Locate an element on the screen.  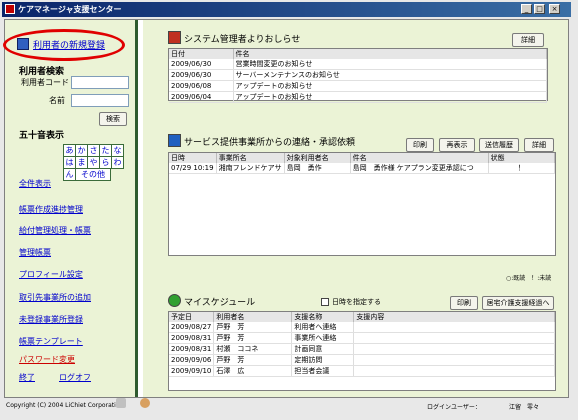
nav-form-template: 帳票テンプレート is located at coordinates (51, 341).